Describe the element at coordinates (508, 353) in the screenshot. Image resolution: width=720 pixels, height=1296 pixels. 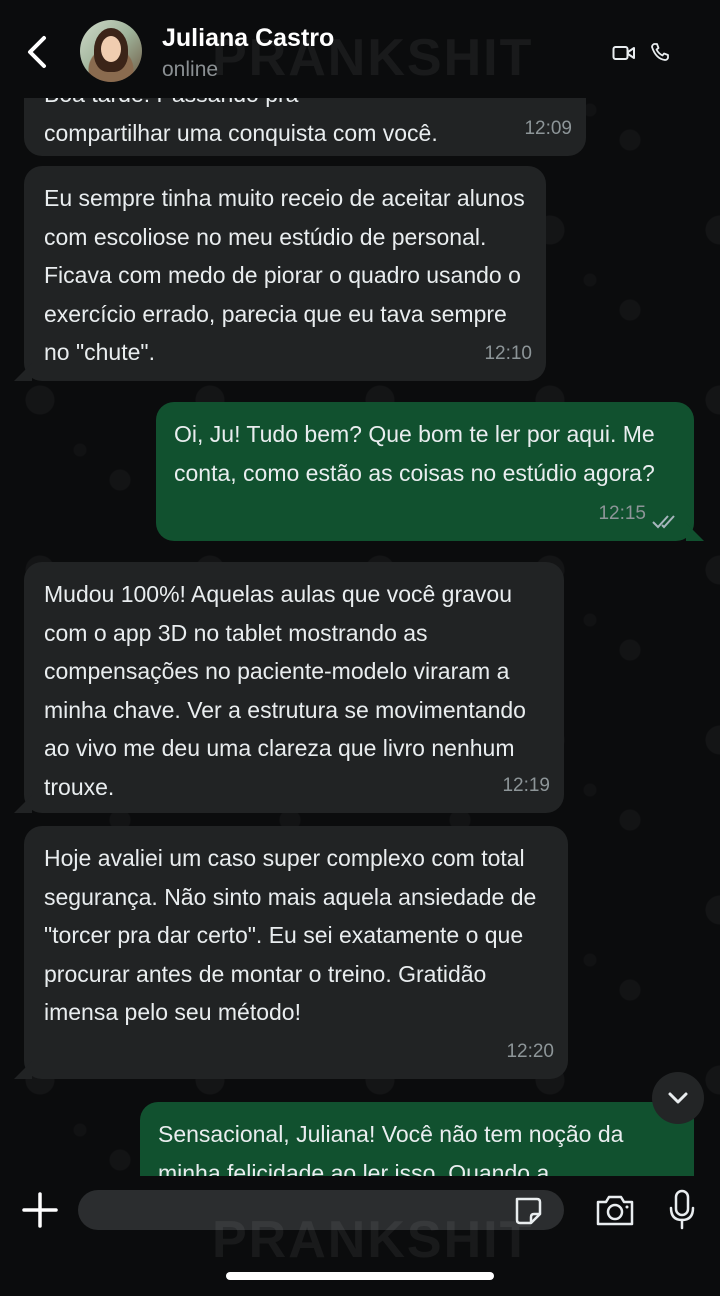
I see `message-time: 12:10` at that location.